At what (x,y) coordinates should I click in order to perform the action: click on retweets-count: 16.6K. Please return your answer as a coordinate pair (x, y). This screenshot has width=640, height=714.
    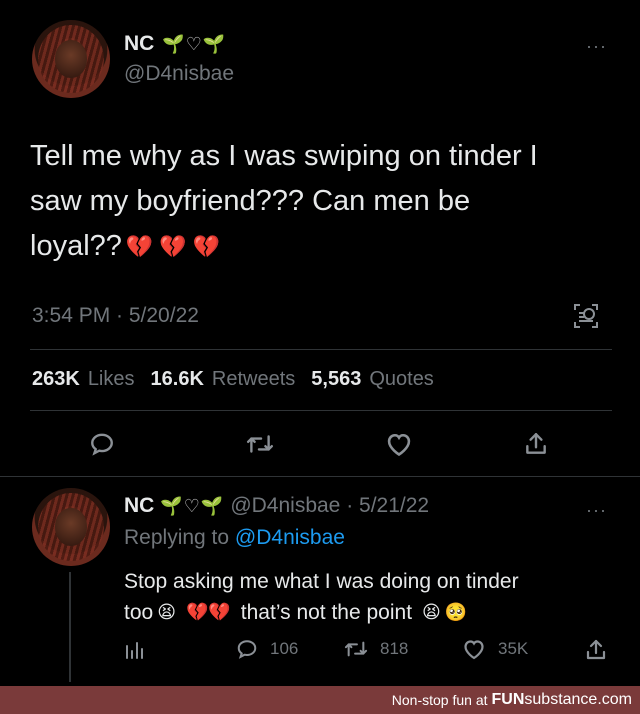
    Looking at the image, I should click on (177, 379).